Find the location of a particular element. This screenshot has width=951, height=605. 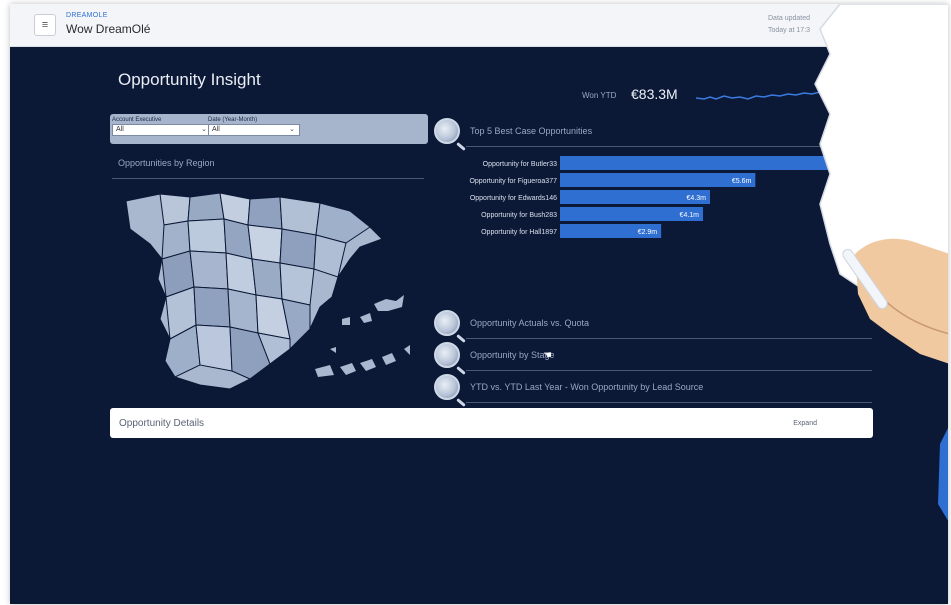

filter-account-executive: Account Executive All ⌄ is located at coordinates (162, 126).